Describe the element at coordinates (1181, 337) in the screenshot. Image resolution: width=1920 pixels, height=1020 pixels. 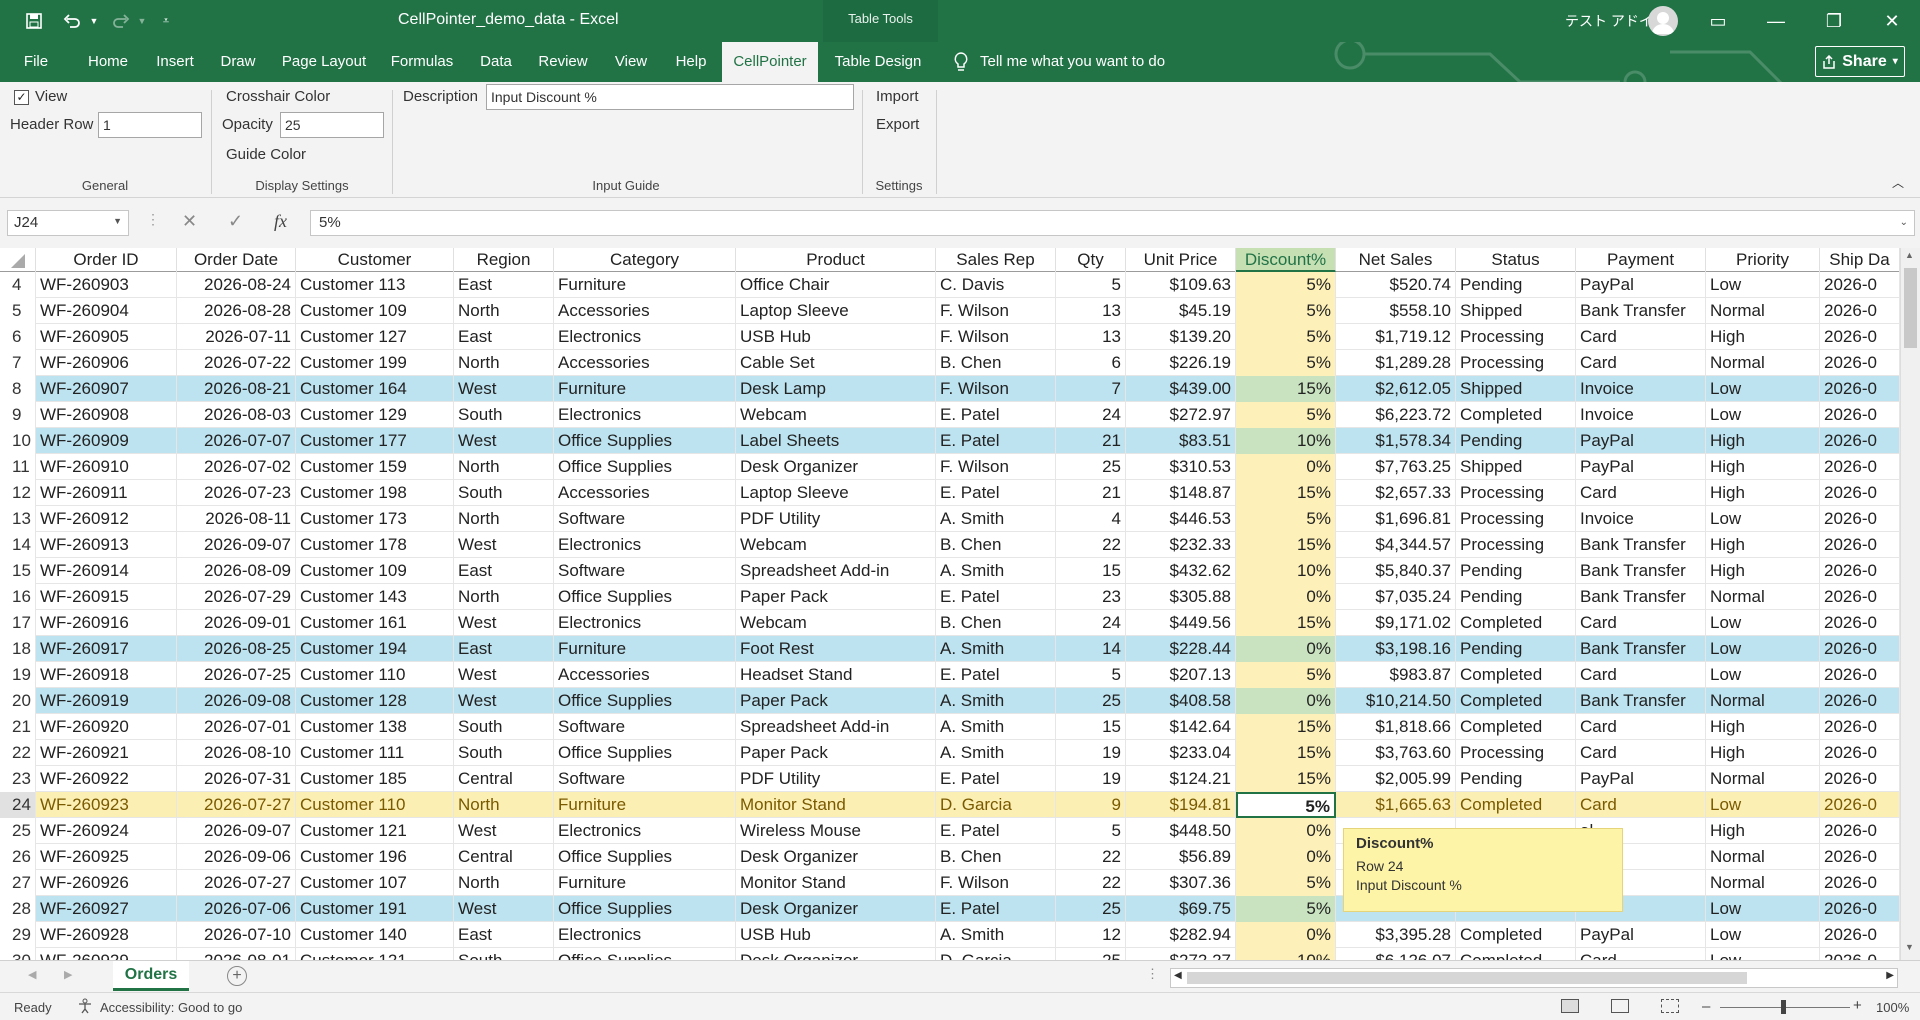
I see `table-cell: $139.20` at that location.